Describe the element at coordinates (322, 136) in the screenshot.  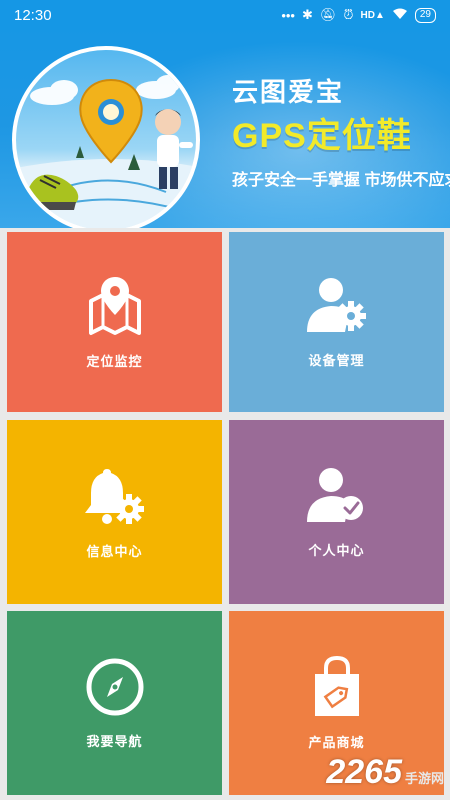
I see `banner-headline: GPS定位鞋` at that location.